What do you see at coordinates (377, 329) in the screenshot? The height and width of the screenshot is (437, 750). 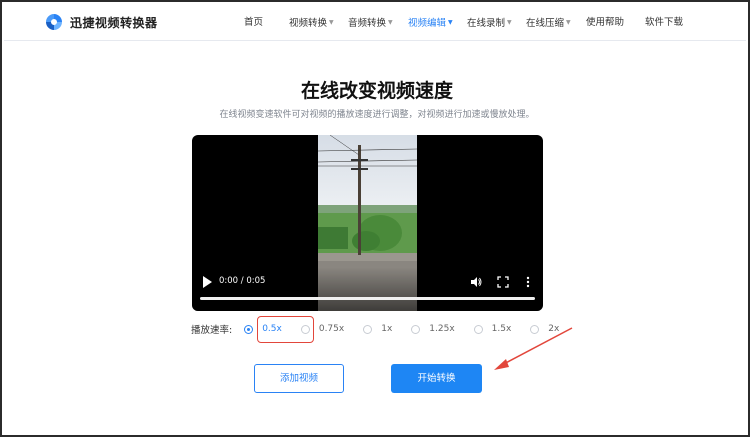 I see `speed-option-1x: 1x` at bounding box center [377, 329].